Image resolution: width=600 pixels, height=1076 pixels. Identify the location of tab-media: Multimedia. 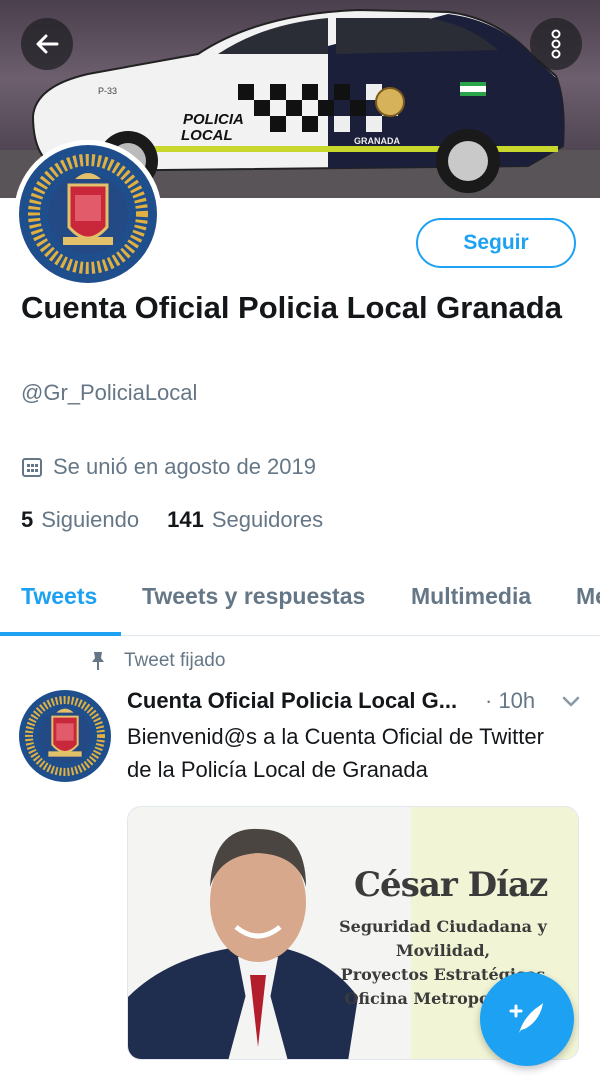
(471, 596).